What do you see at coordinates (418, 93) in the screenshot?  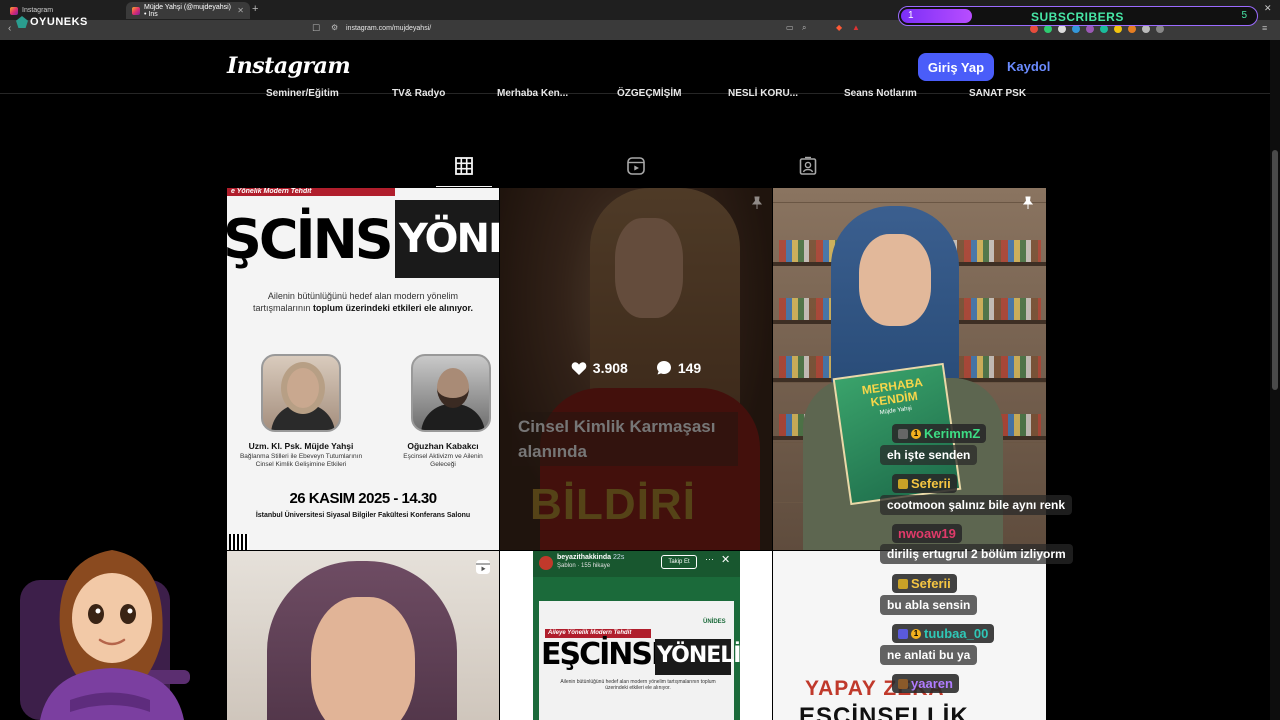 I see `highlight-label: TV& Radyo` at bounding box center [418, 93].